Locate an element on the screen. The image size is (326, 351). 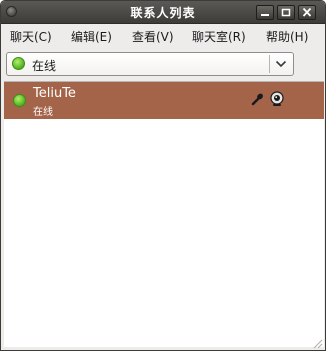
contact-status: 在线 is located at coordinates (43, 112).